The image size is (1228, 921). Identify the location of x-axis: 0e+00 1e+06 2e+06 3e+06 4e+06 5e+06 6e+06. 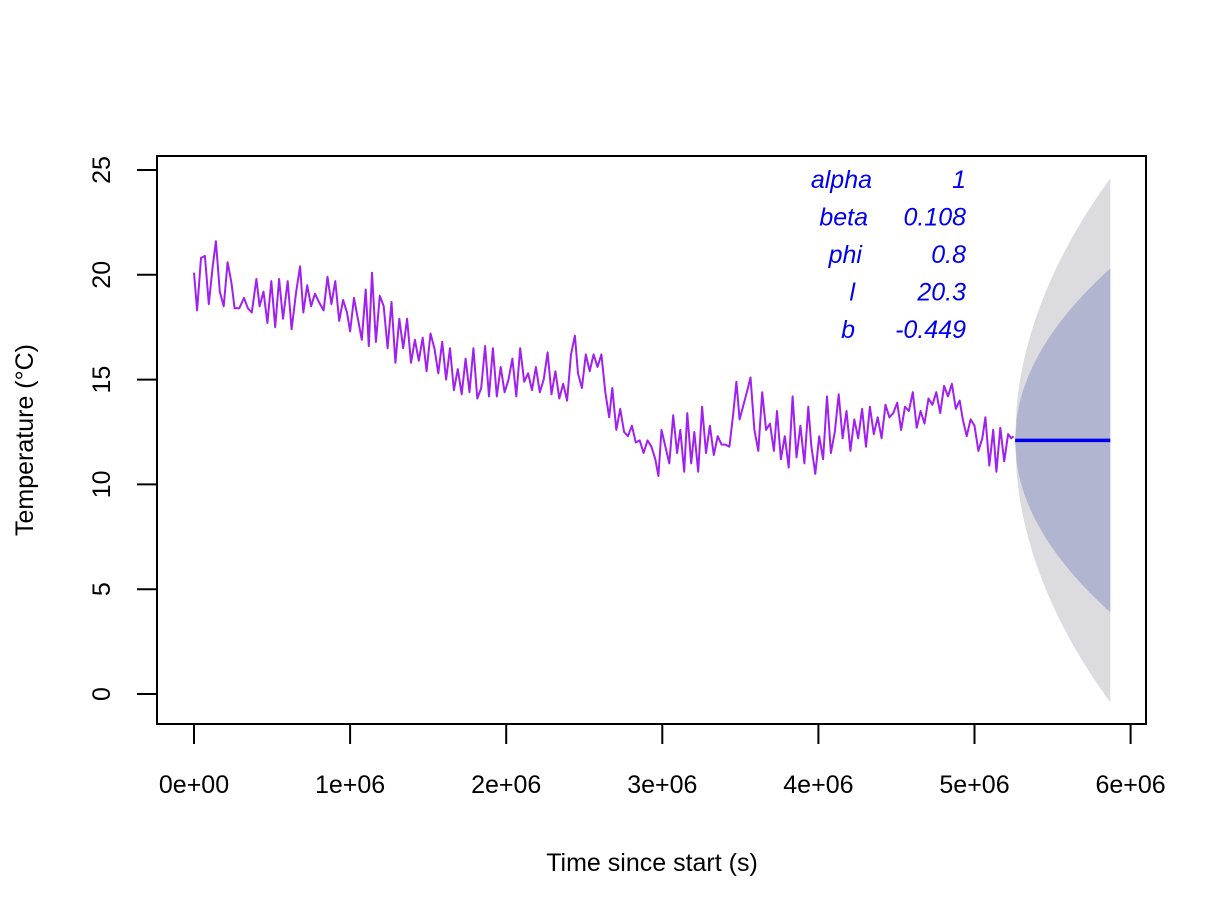
(662, 761).